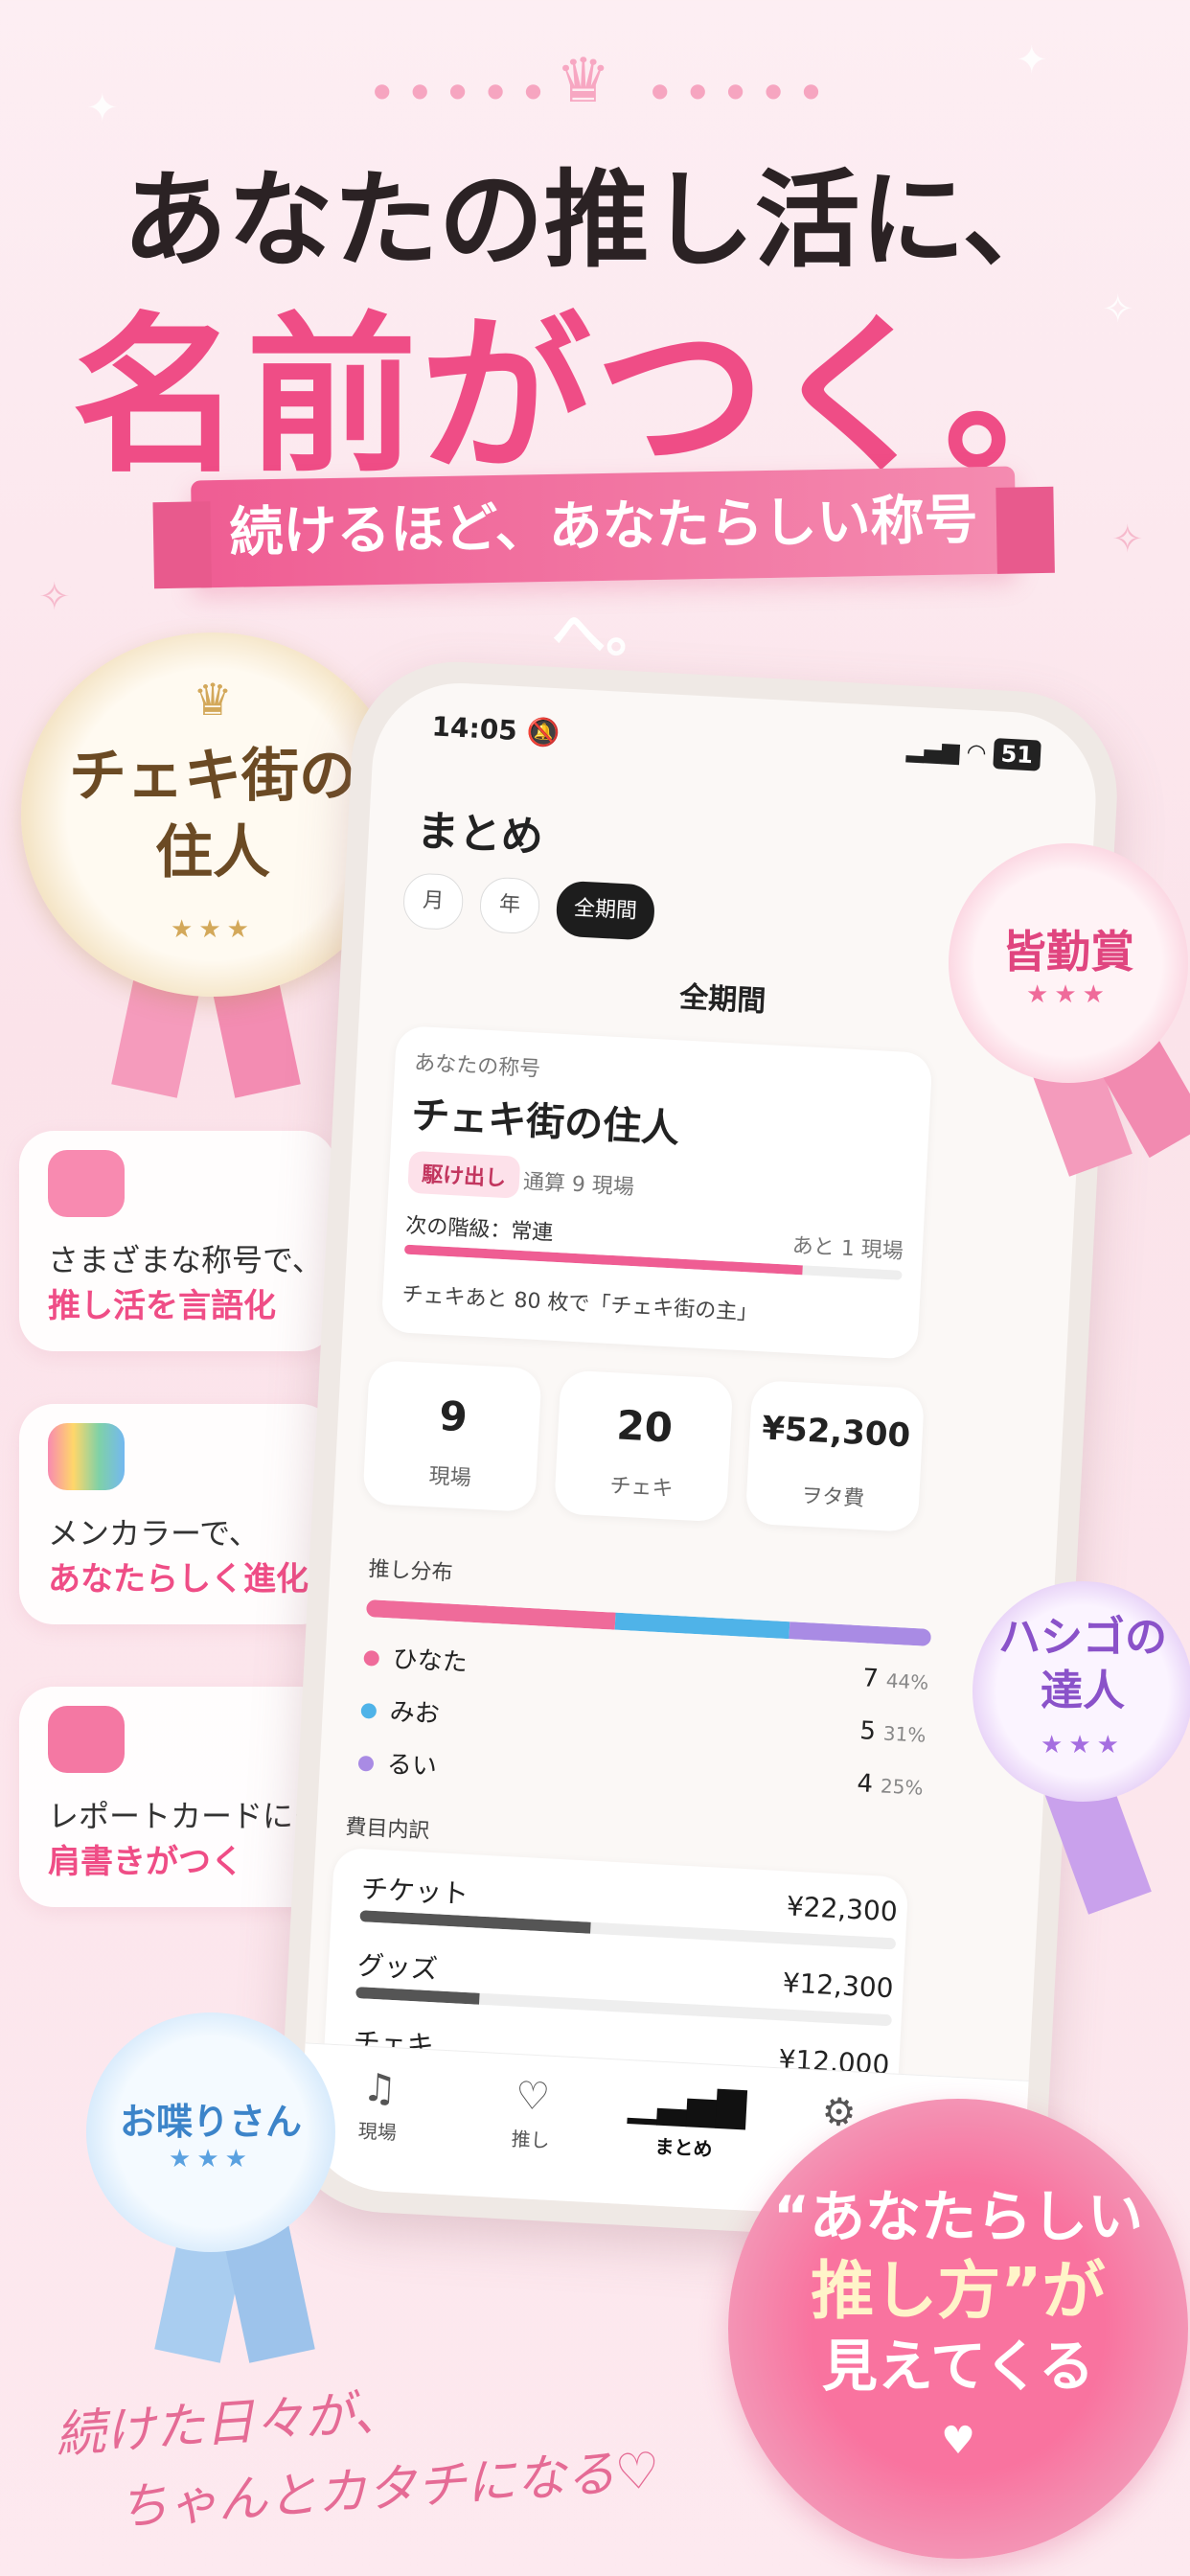  What do you see at coordinates (480, 834) in the screenshot?
I see `screen-title: まとめ` at bounding box center [480, 834].